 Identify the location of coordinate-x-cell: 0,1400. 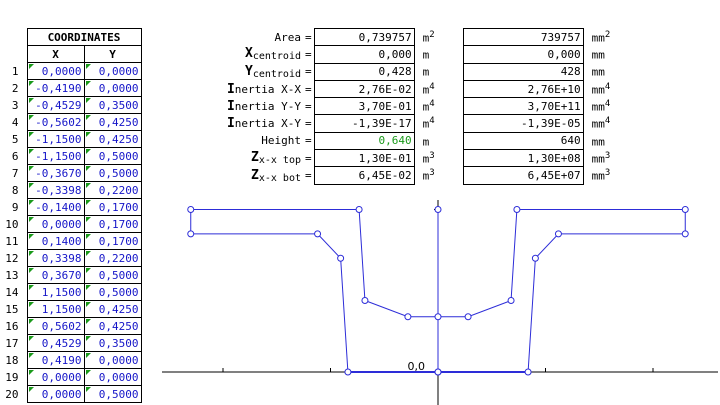
(55, 241).